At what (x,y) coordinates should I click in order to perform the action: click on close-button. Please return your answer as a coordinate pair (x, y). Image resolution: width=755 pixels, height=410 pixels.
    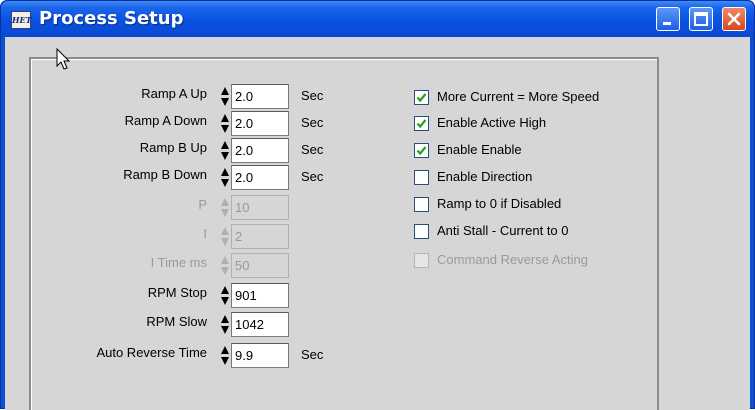
    Looking at the image, I should click on (734, 19).